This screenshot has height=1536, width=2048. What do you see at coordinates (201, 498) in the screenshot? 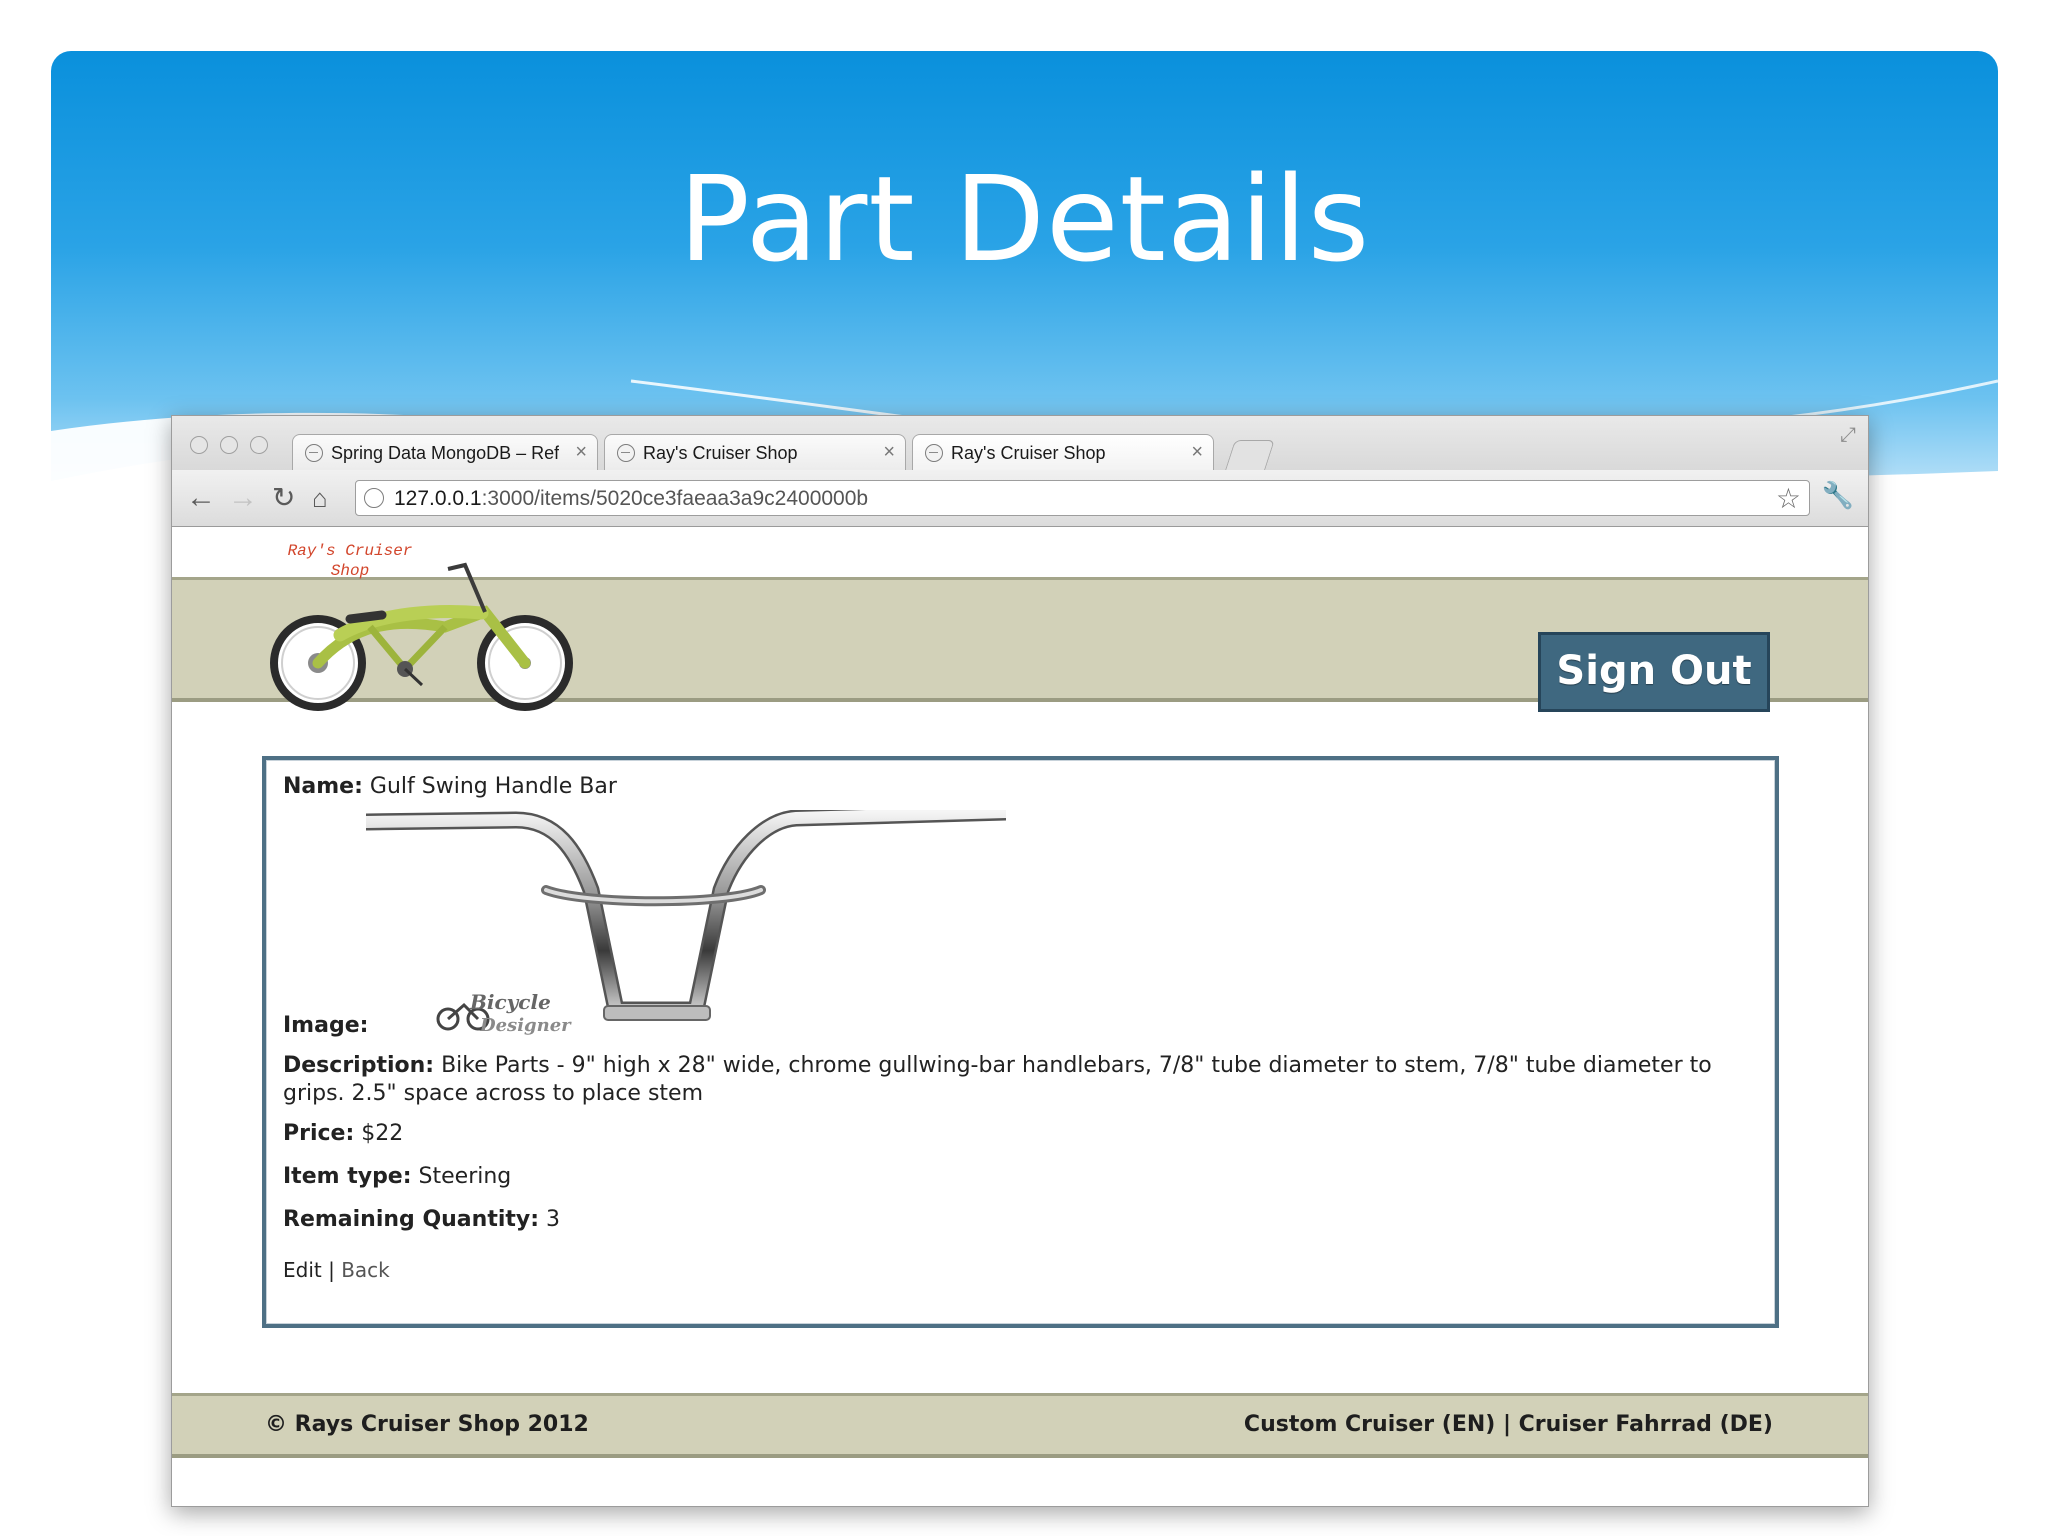
I see `back-icon: ←` at bounding box center [201, 498].